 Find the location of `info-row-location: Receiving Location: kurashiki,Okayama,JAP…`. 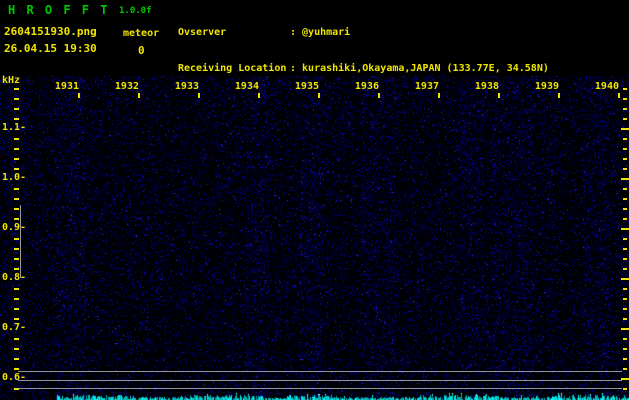

info-row-location: Receiving Location: kurashiki,Okayama,JAP… is located at coordinates (363, 69).